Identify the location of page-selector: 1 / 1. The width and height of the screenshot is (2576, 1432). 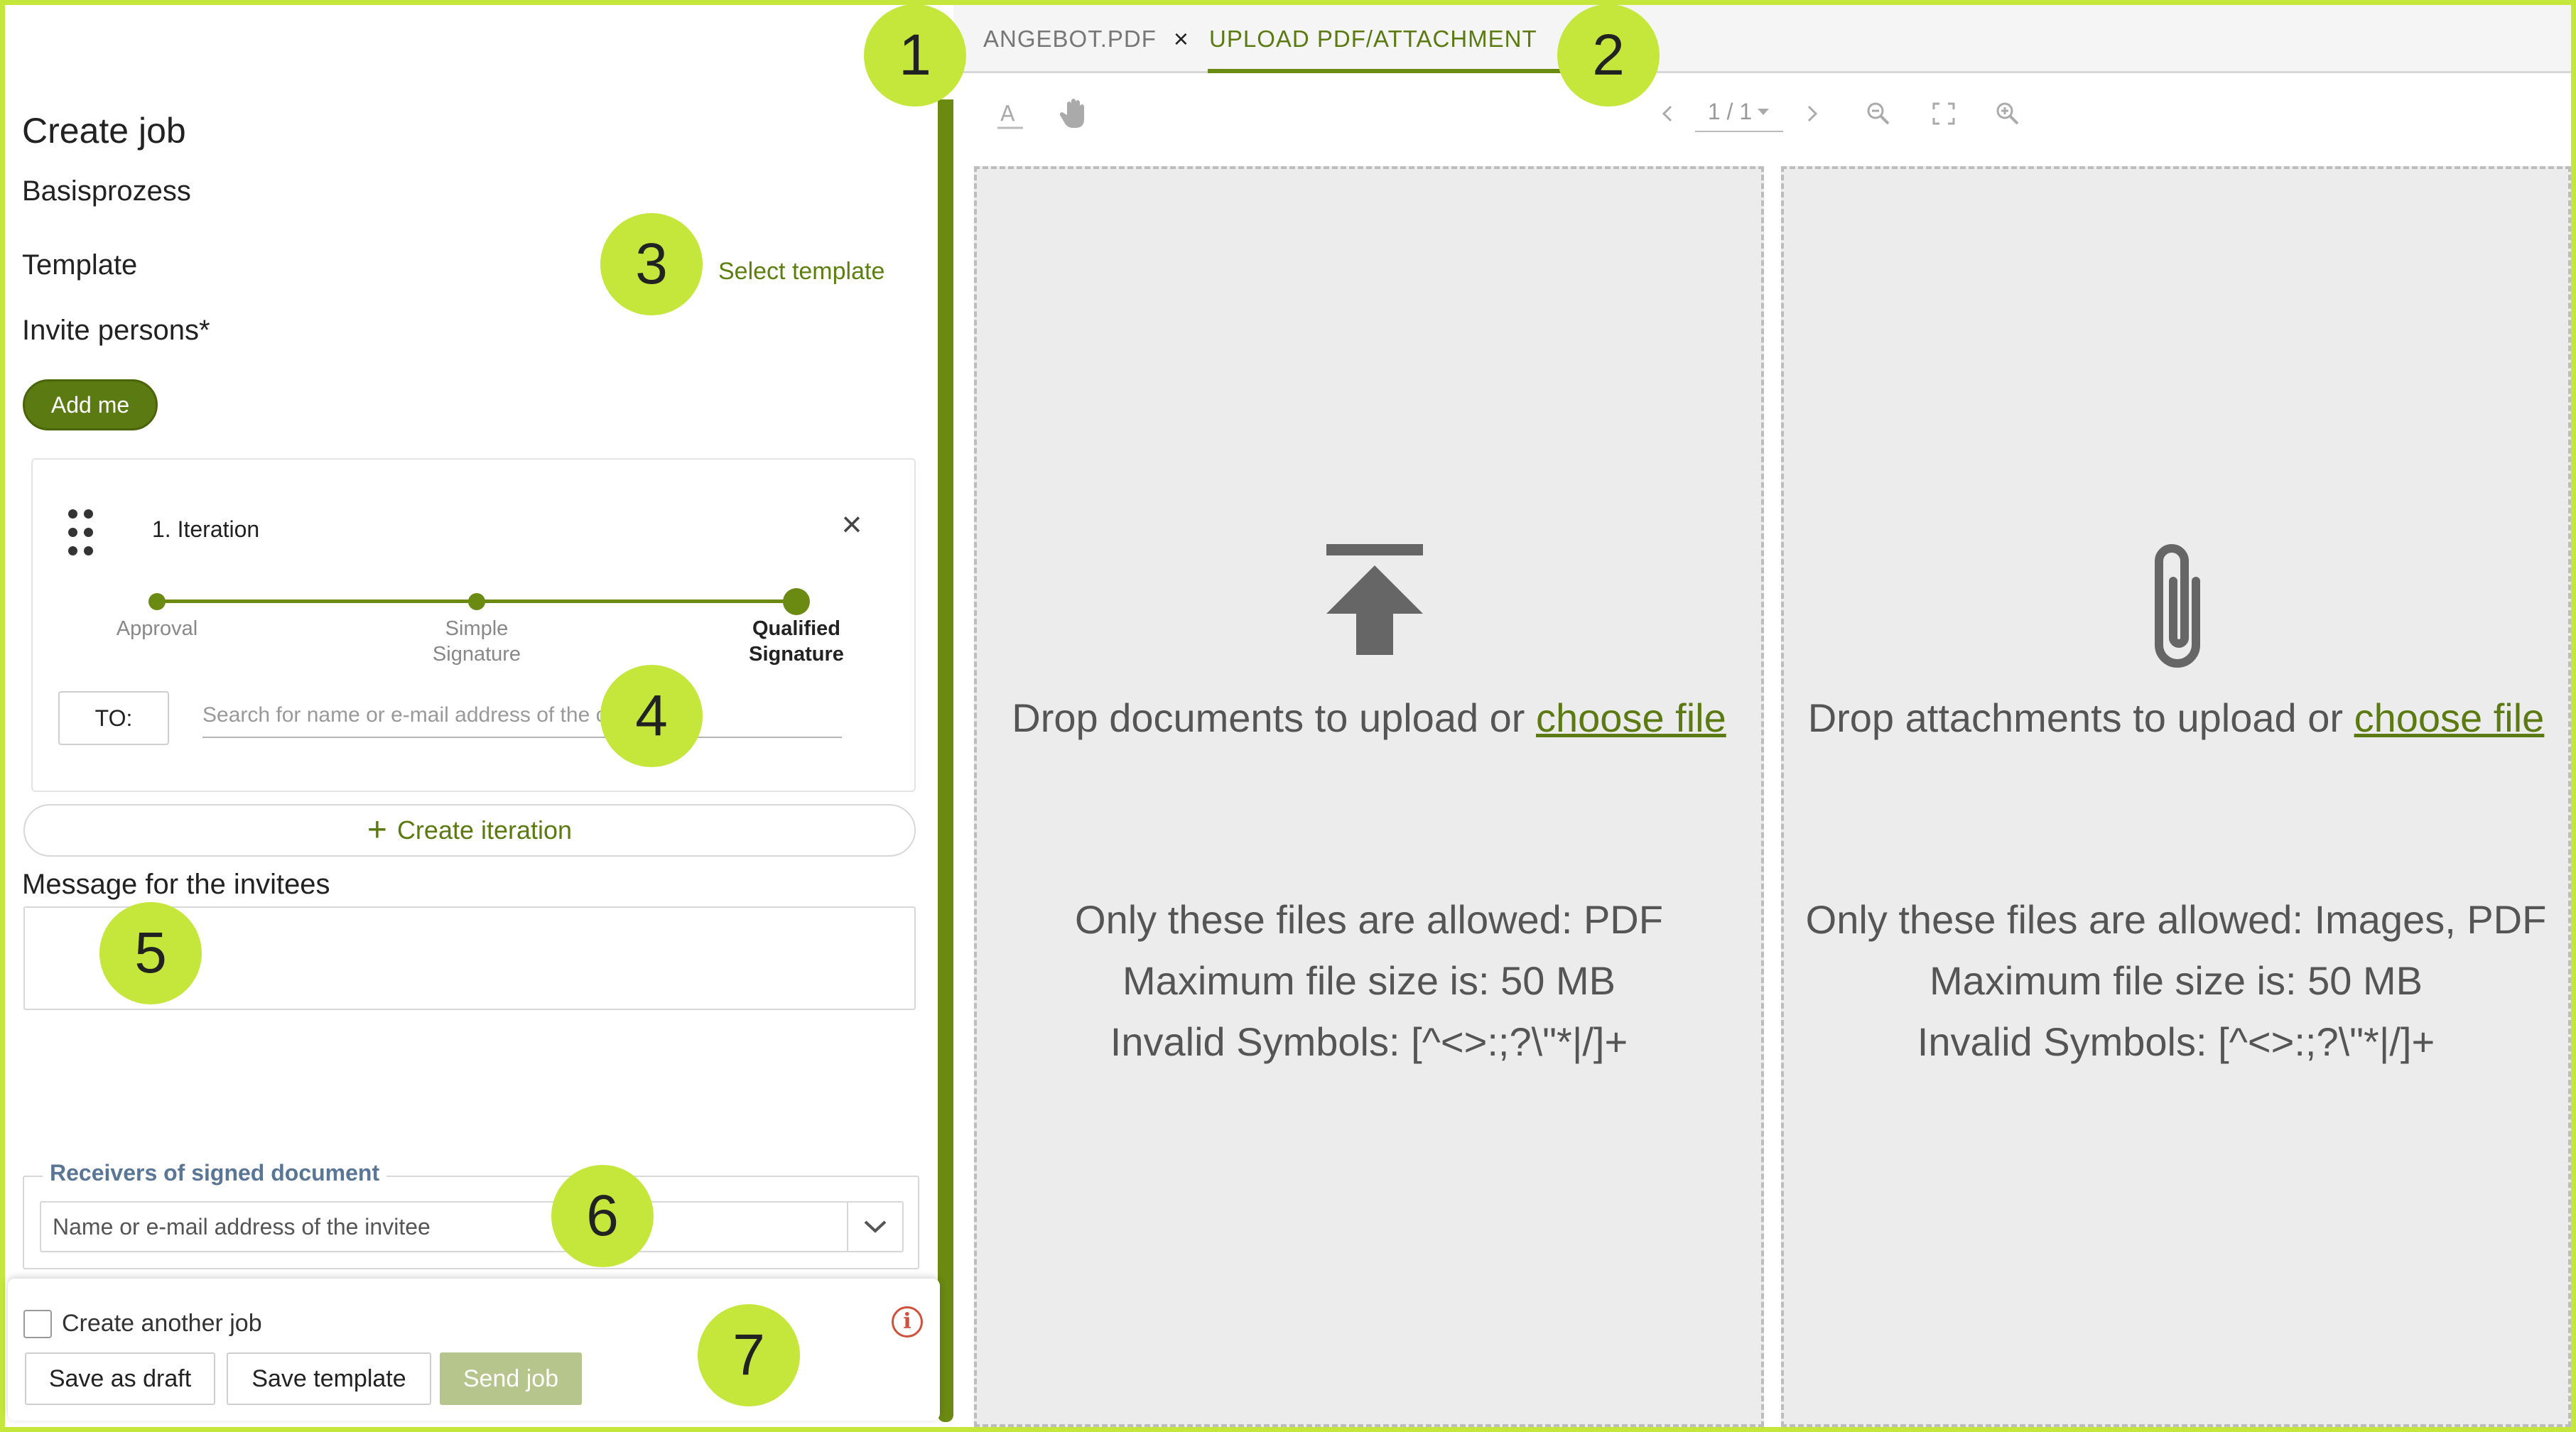
(1739, 112).